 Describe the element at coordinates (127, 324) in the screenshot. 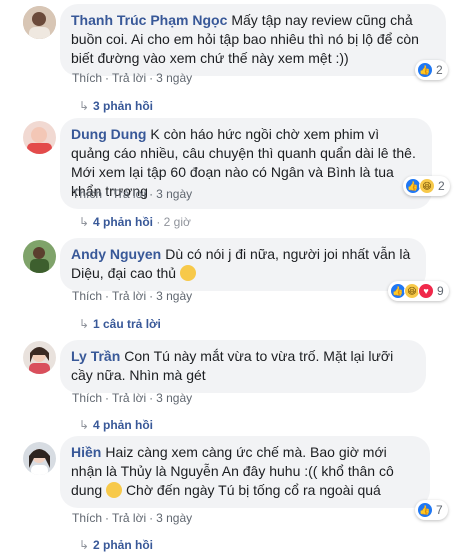

I see `replies-count: 1 câu trả lời` at that location.